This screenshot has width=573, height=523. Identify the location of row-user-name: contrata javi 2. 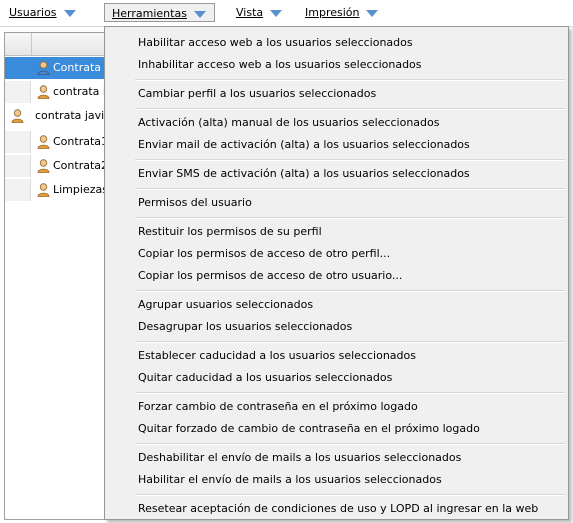
(71, 115).